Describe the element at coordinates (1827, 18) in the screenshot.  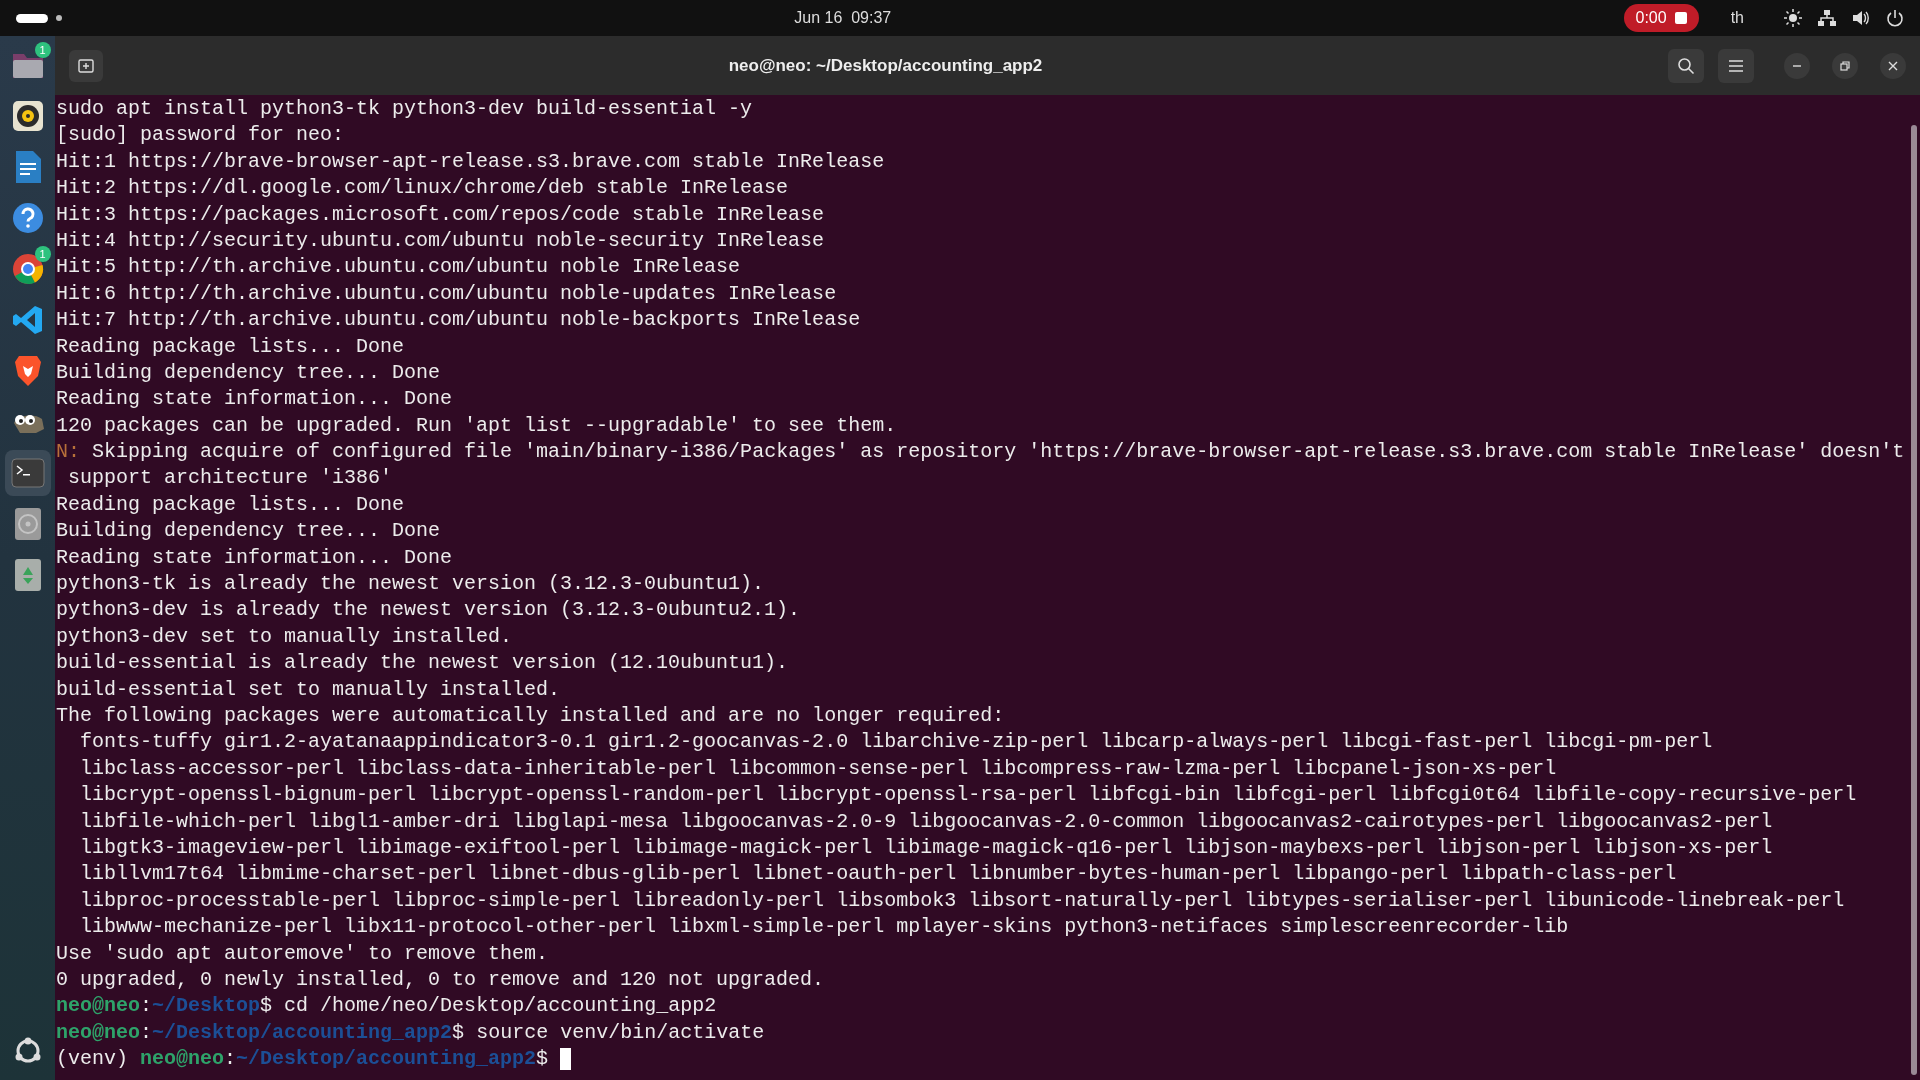
I see `network-icon` at that location.